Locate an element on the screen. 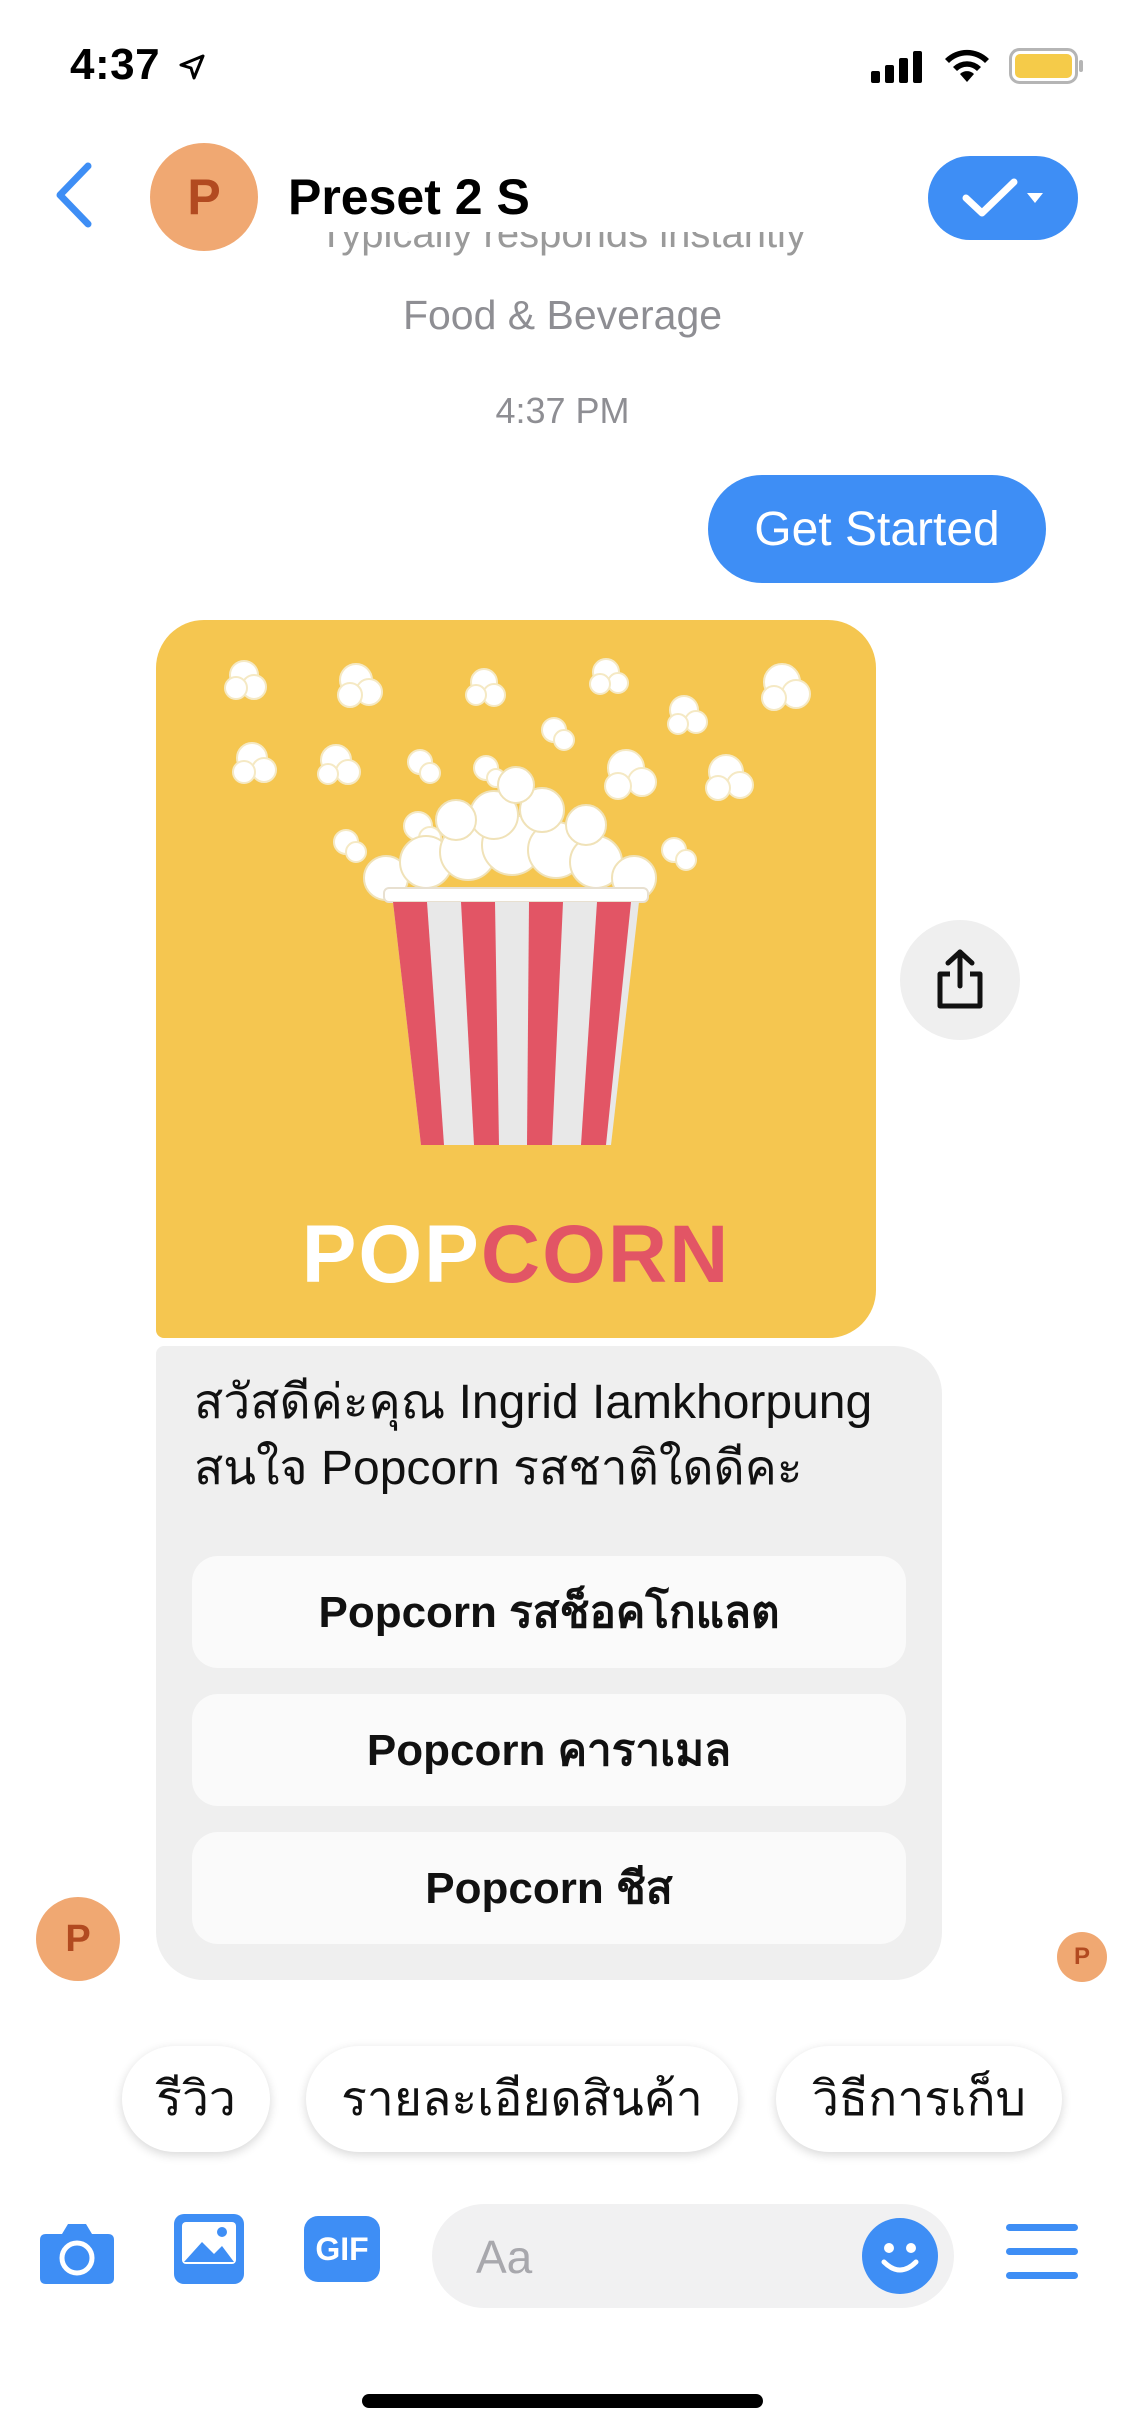  wifi-icon is located at coordinates (967, 65).